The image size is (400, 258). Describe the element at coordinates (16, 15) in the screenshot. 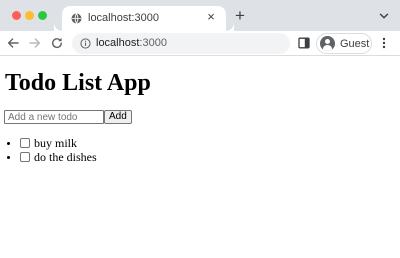

I see `window-close-button` at that location.